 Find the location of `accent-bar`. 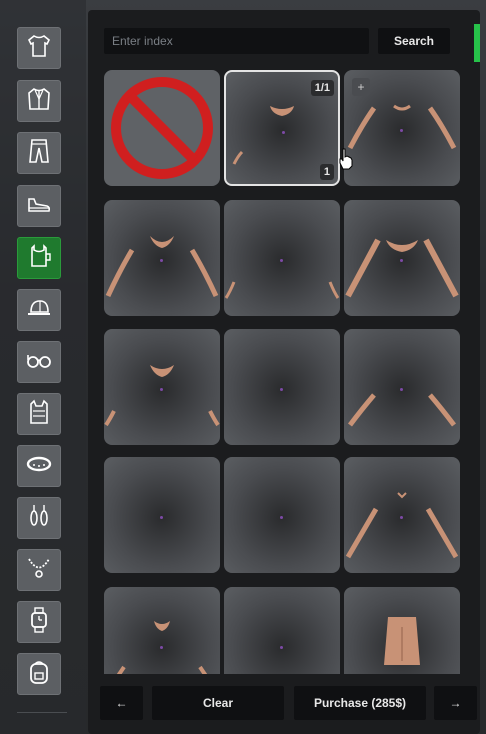

accent-bar is located at coordinates (477, 43).